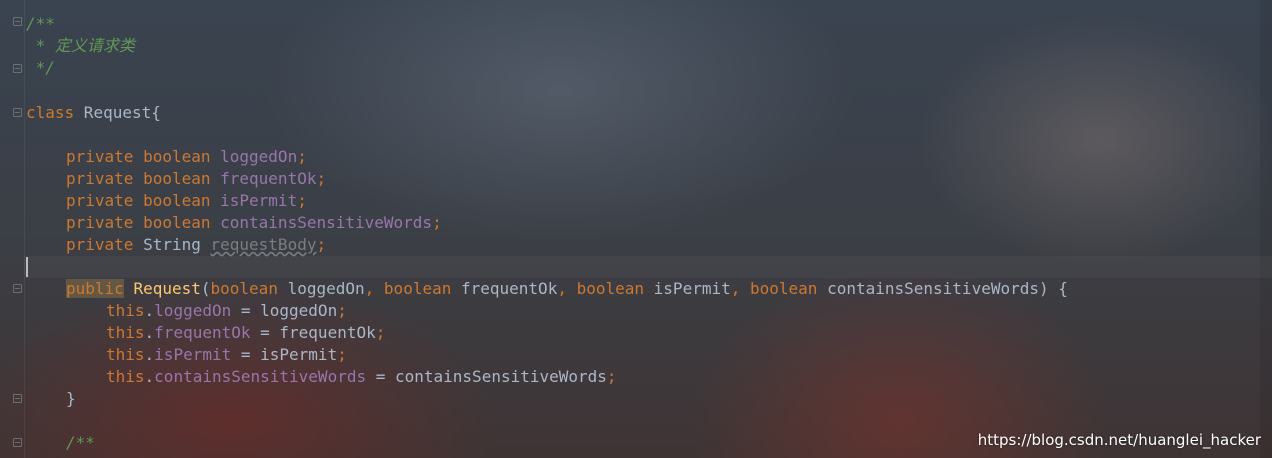  What do you see at coordinates (27, 267) in the screenshot?
I see `text-caret` at bounding box center [27, 267].